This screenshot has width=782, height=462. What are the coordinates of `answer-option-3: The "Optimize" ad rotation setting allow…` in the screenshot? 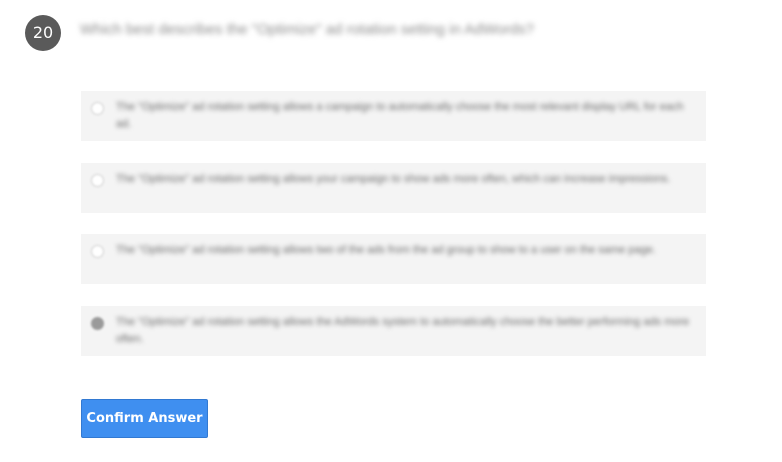 It's located at (393, 259).